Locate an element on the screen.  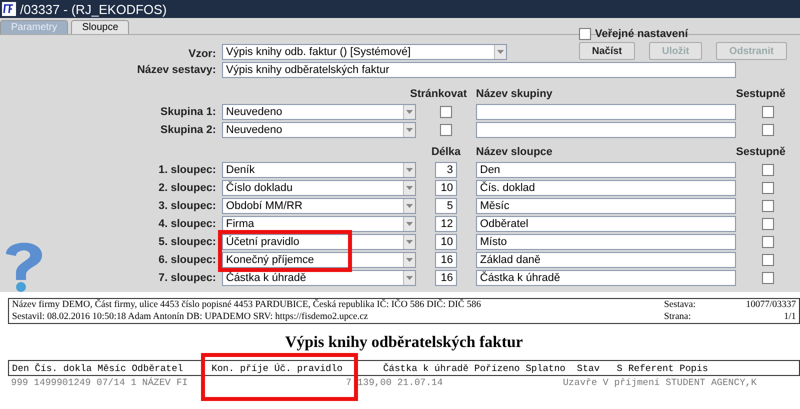
column-header: Délka is located at coordinates (446, 152).